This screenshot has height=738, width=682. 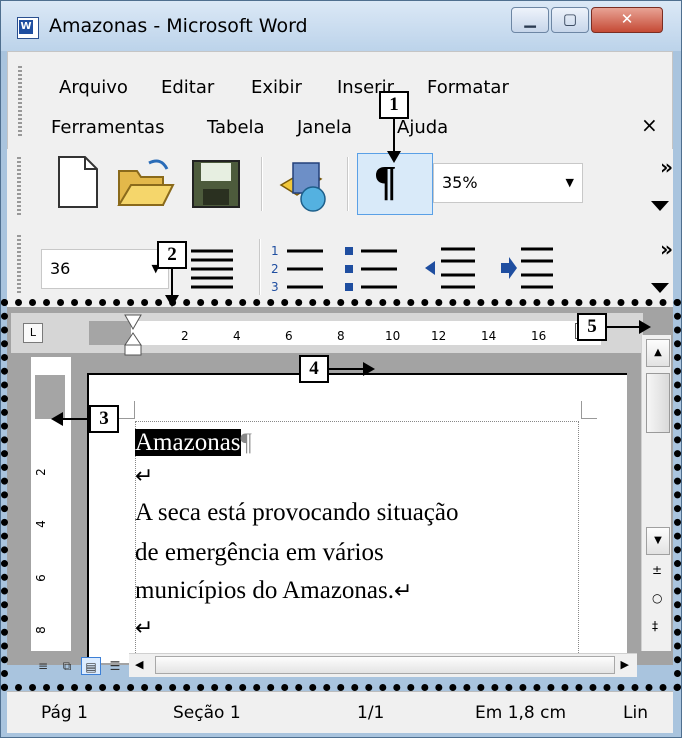 I want to click on status-pages: 1/1, so click(x=371, y=713).